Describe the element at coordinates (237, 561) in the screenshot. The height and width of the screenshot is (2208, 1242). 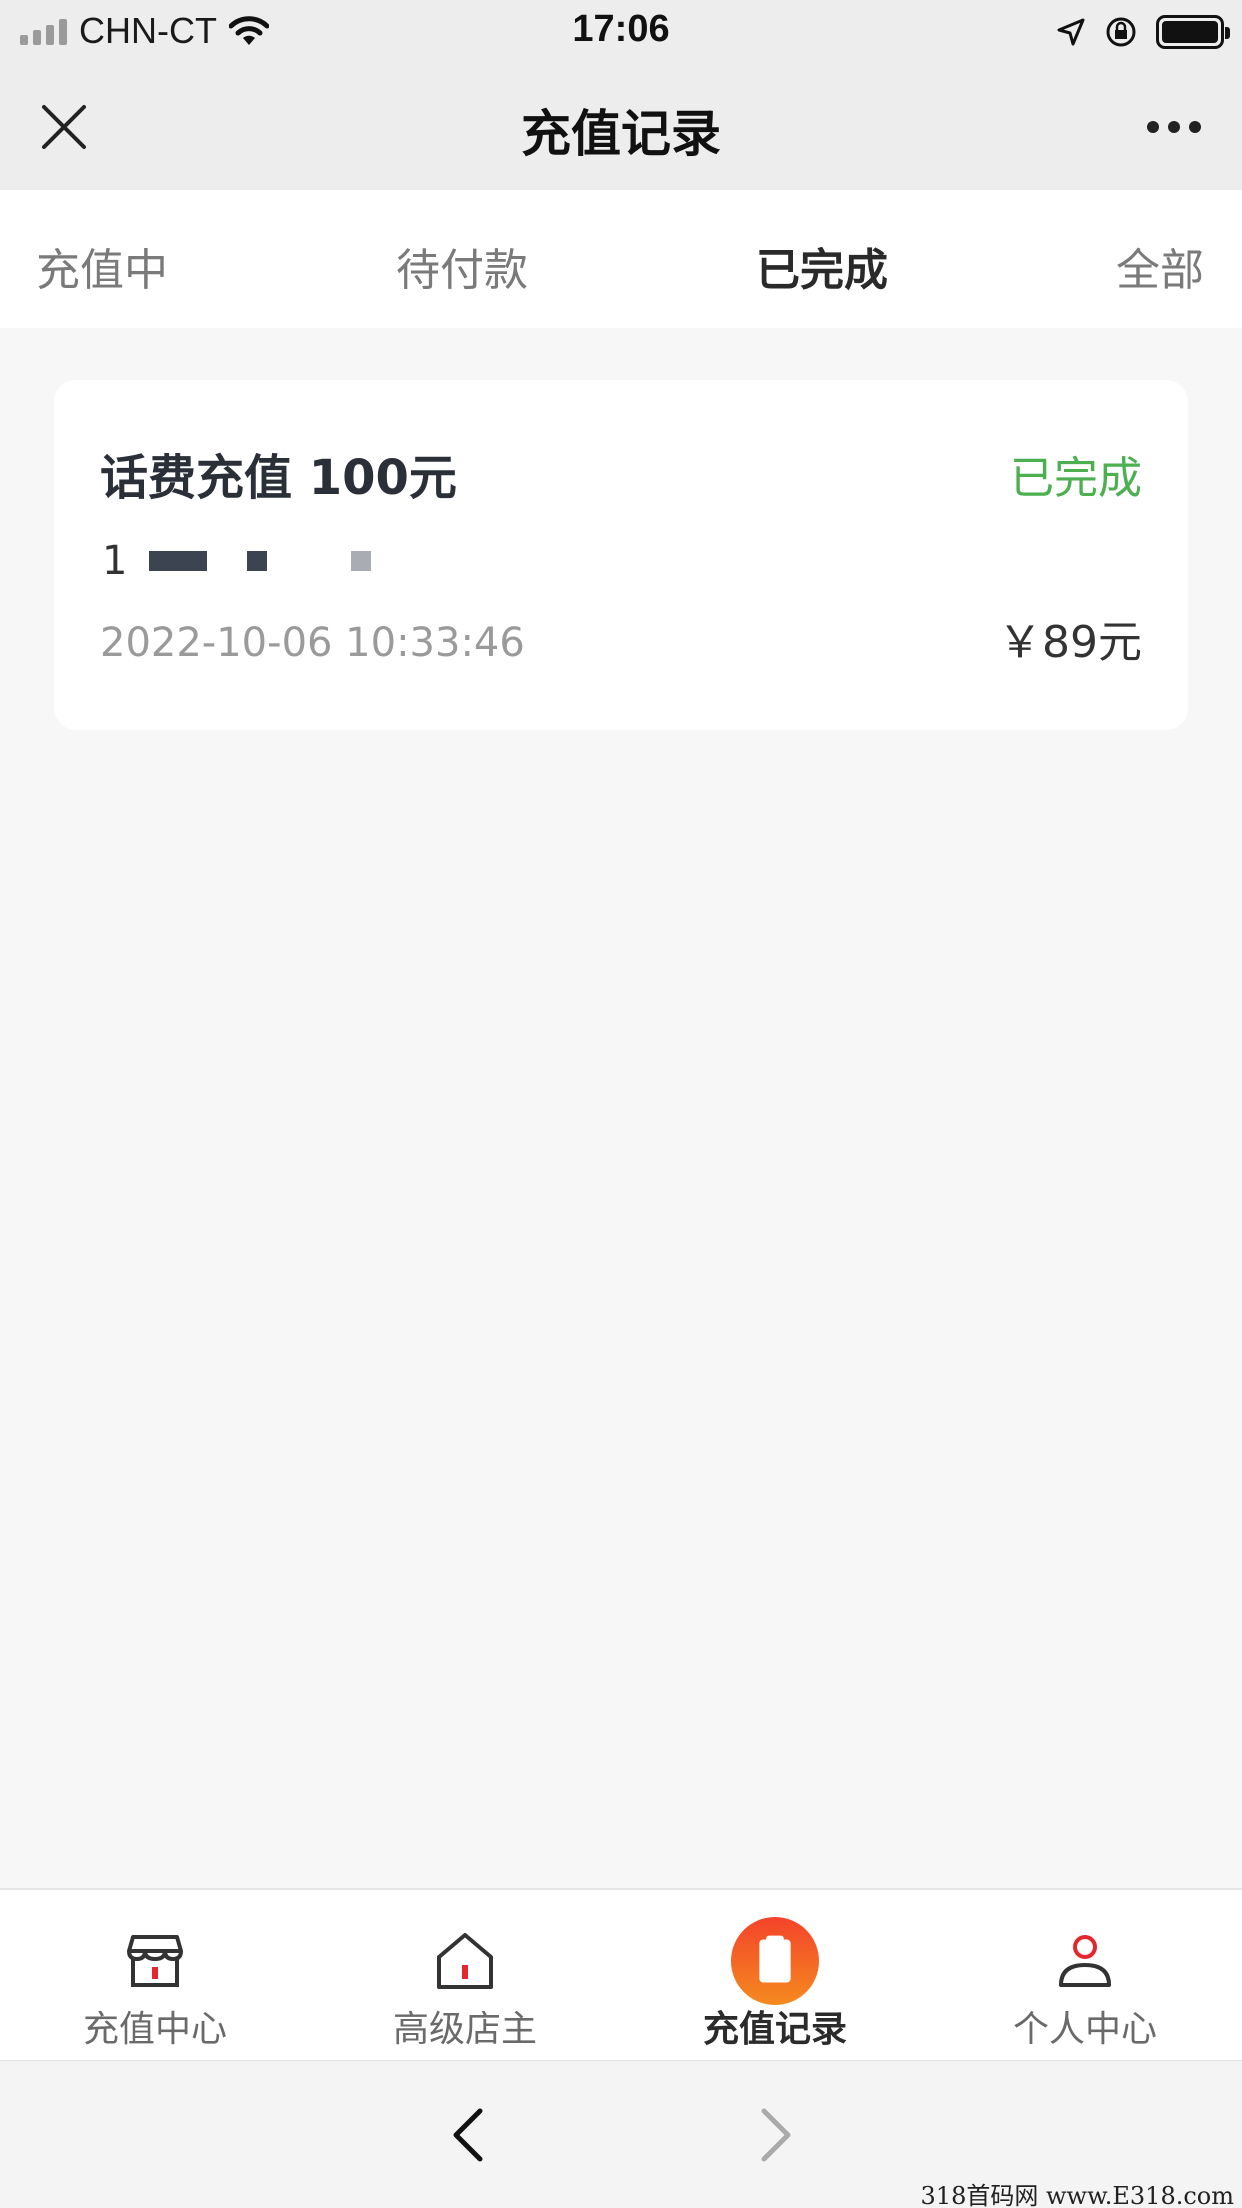
I see `phone-number: 1` at that location.